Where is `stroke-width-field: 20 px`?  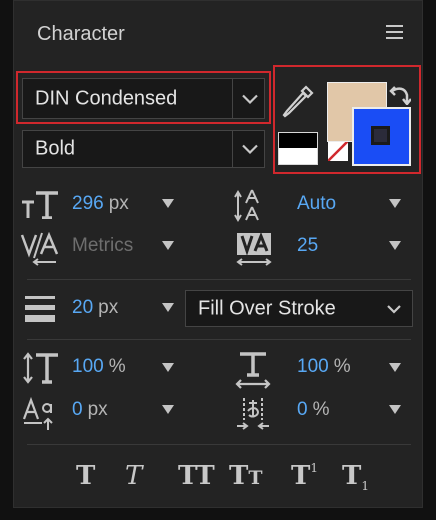
stroke-width-field: 20 px is located at coordinates (95, 308).